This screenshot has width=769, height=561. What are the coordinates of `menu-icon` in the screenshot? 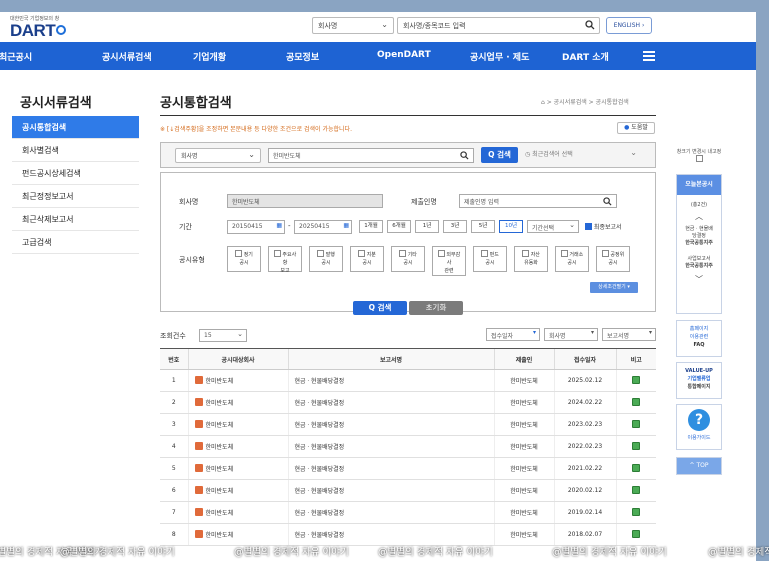 It's located at (649, 56).